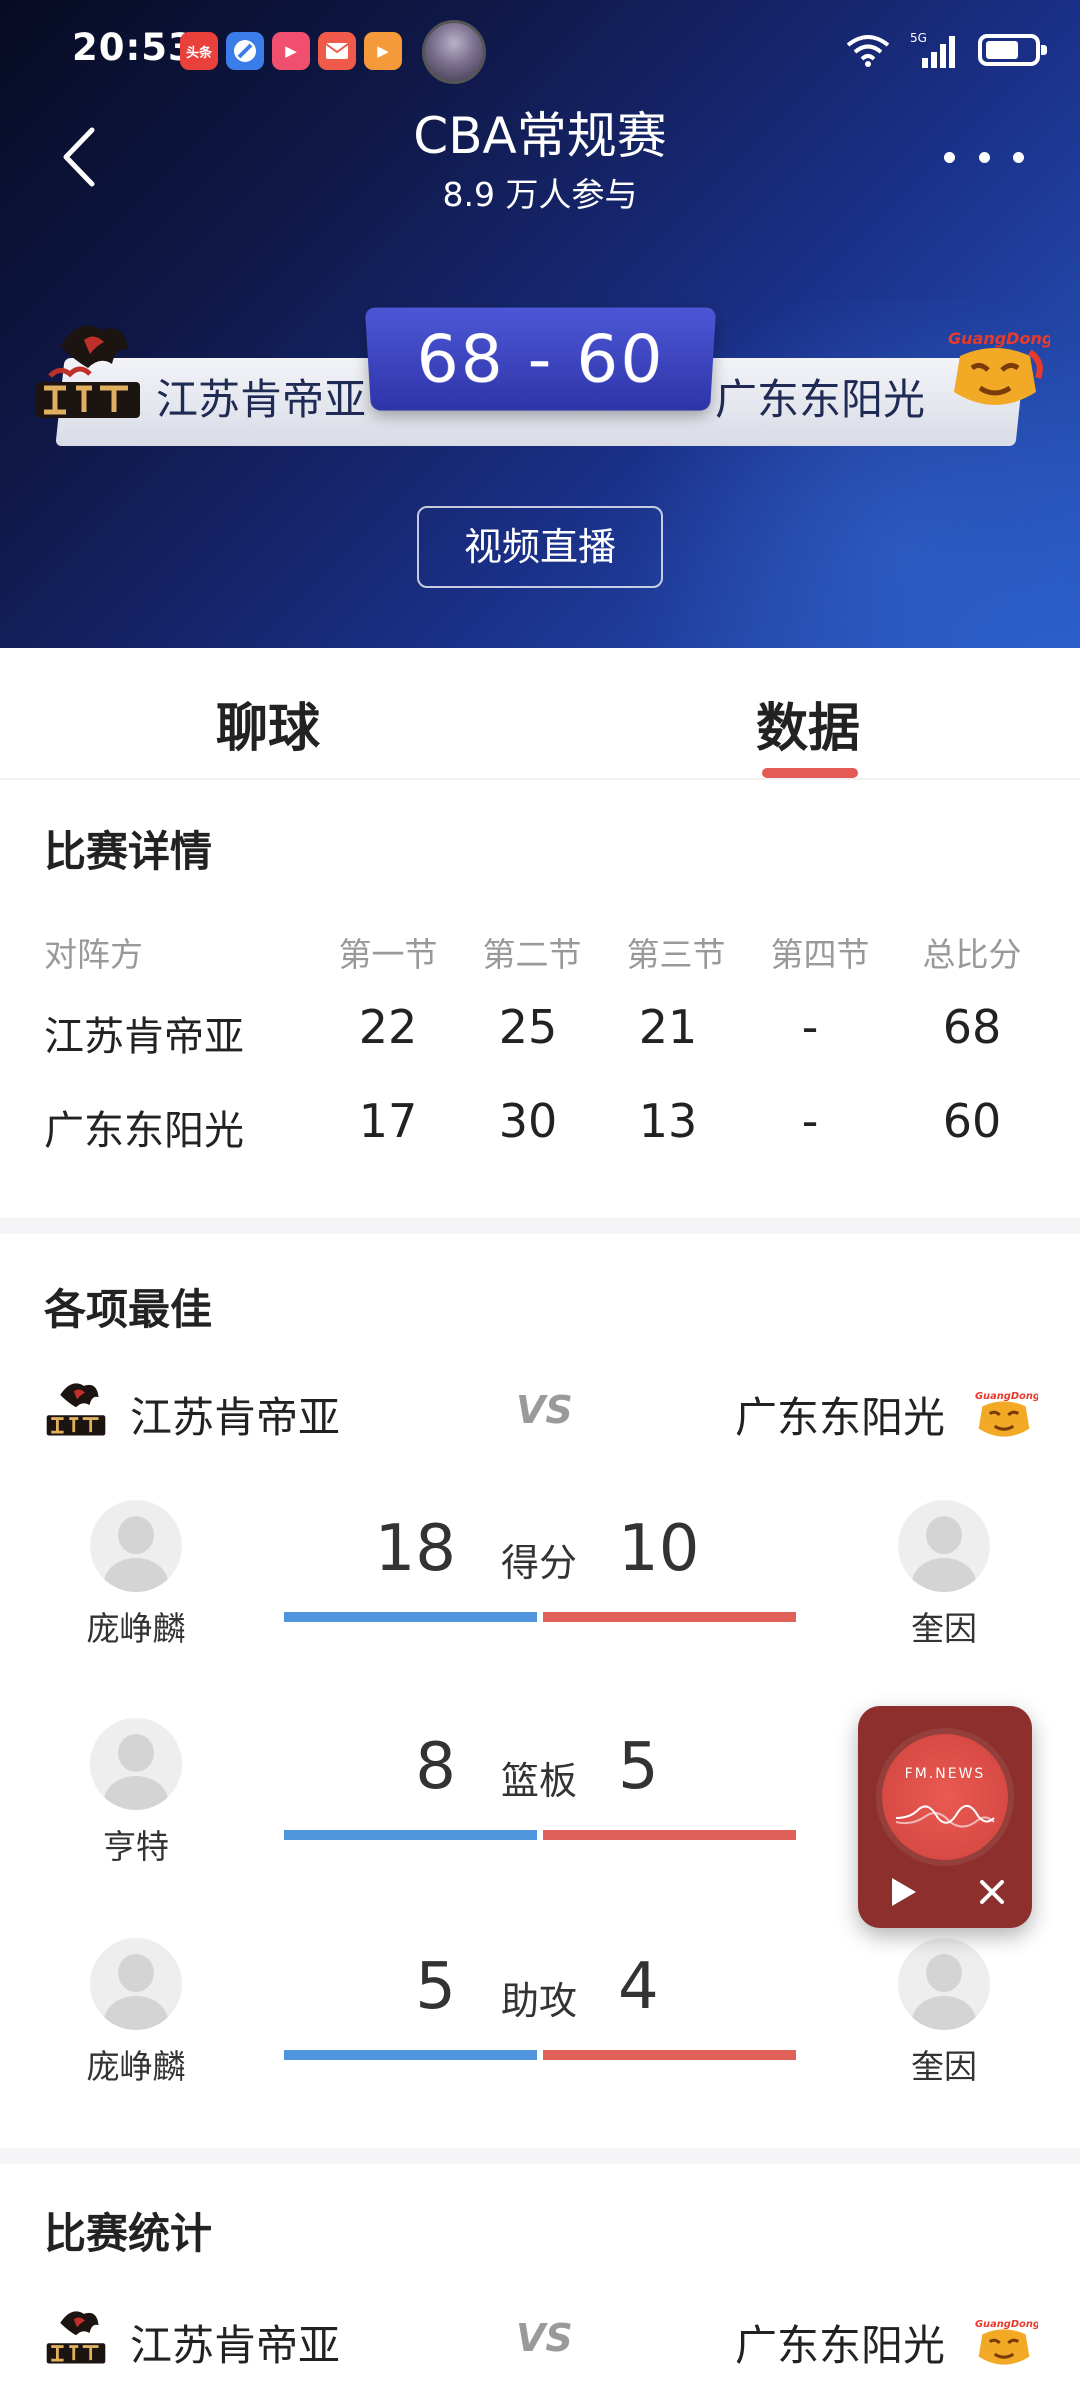 The image size is (1080, 2400). What do you see at coordinates (918, 38) in the screenshot?
I see `svg-text: 5G` at bounding box center [918, 38].